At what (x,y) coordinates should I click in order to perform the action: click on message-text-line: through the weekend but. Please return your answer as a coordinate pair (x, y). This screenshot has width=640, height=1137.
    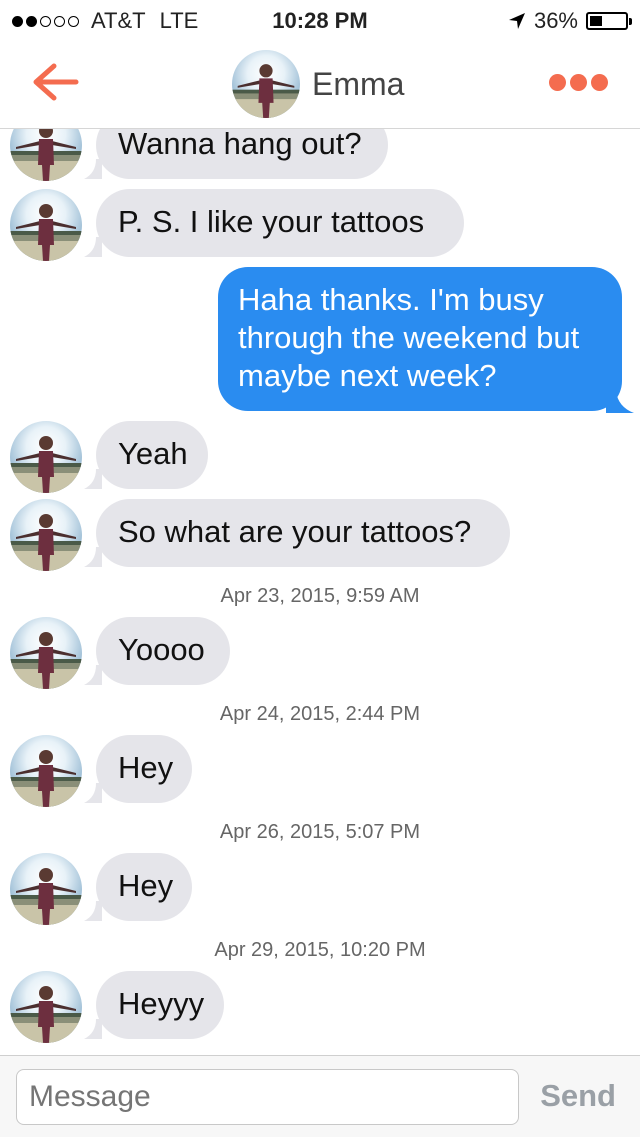
    Looking at the image, I should click on (409, 337).